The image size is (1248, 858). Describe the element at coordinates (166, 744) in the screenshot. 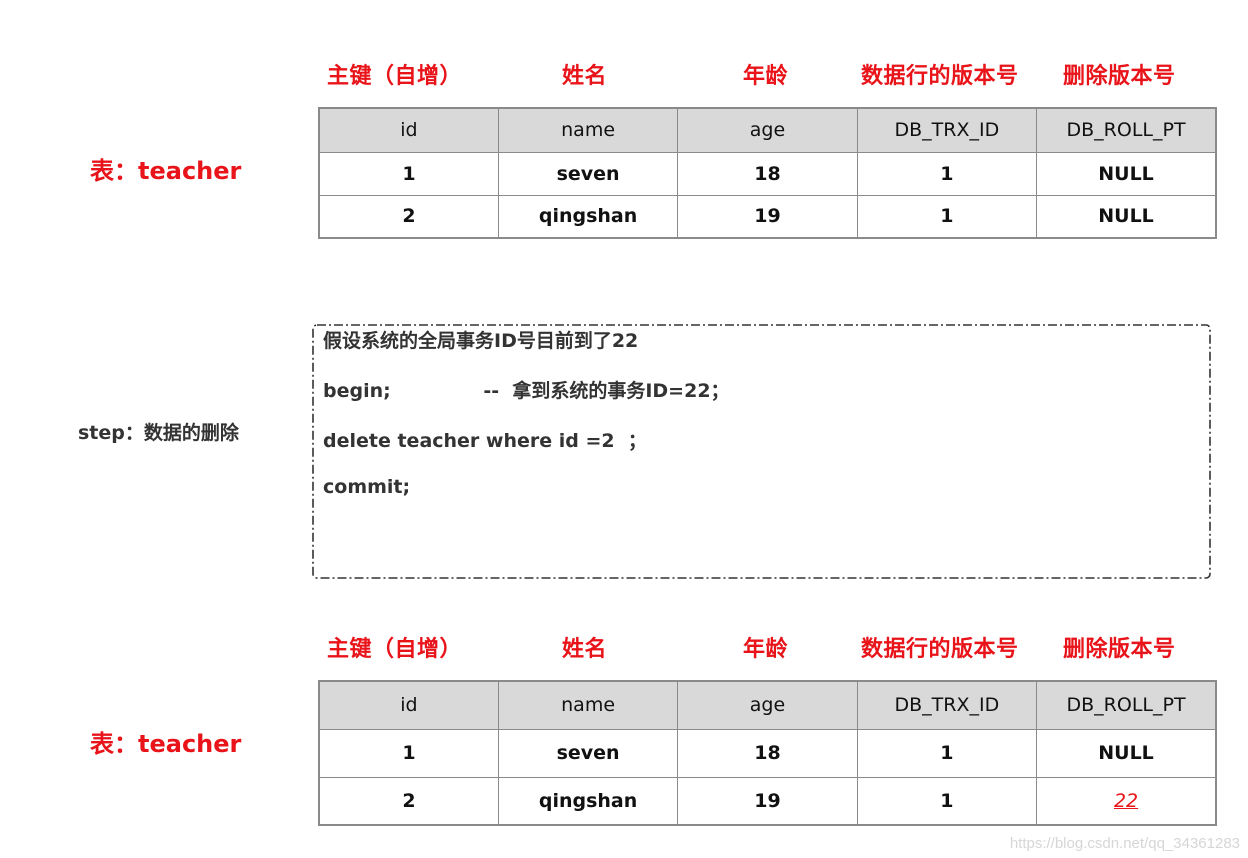

I see `table-label-after: 表：teacher` at that location.